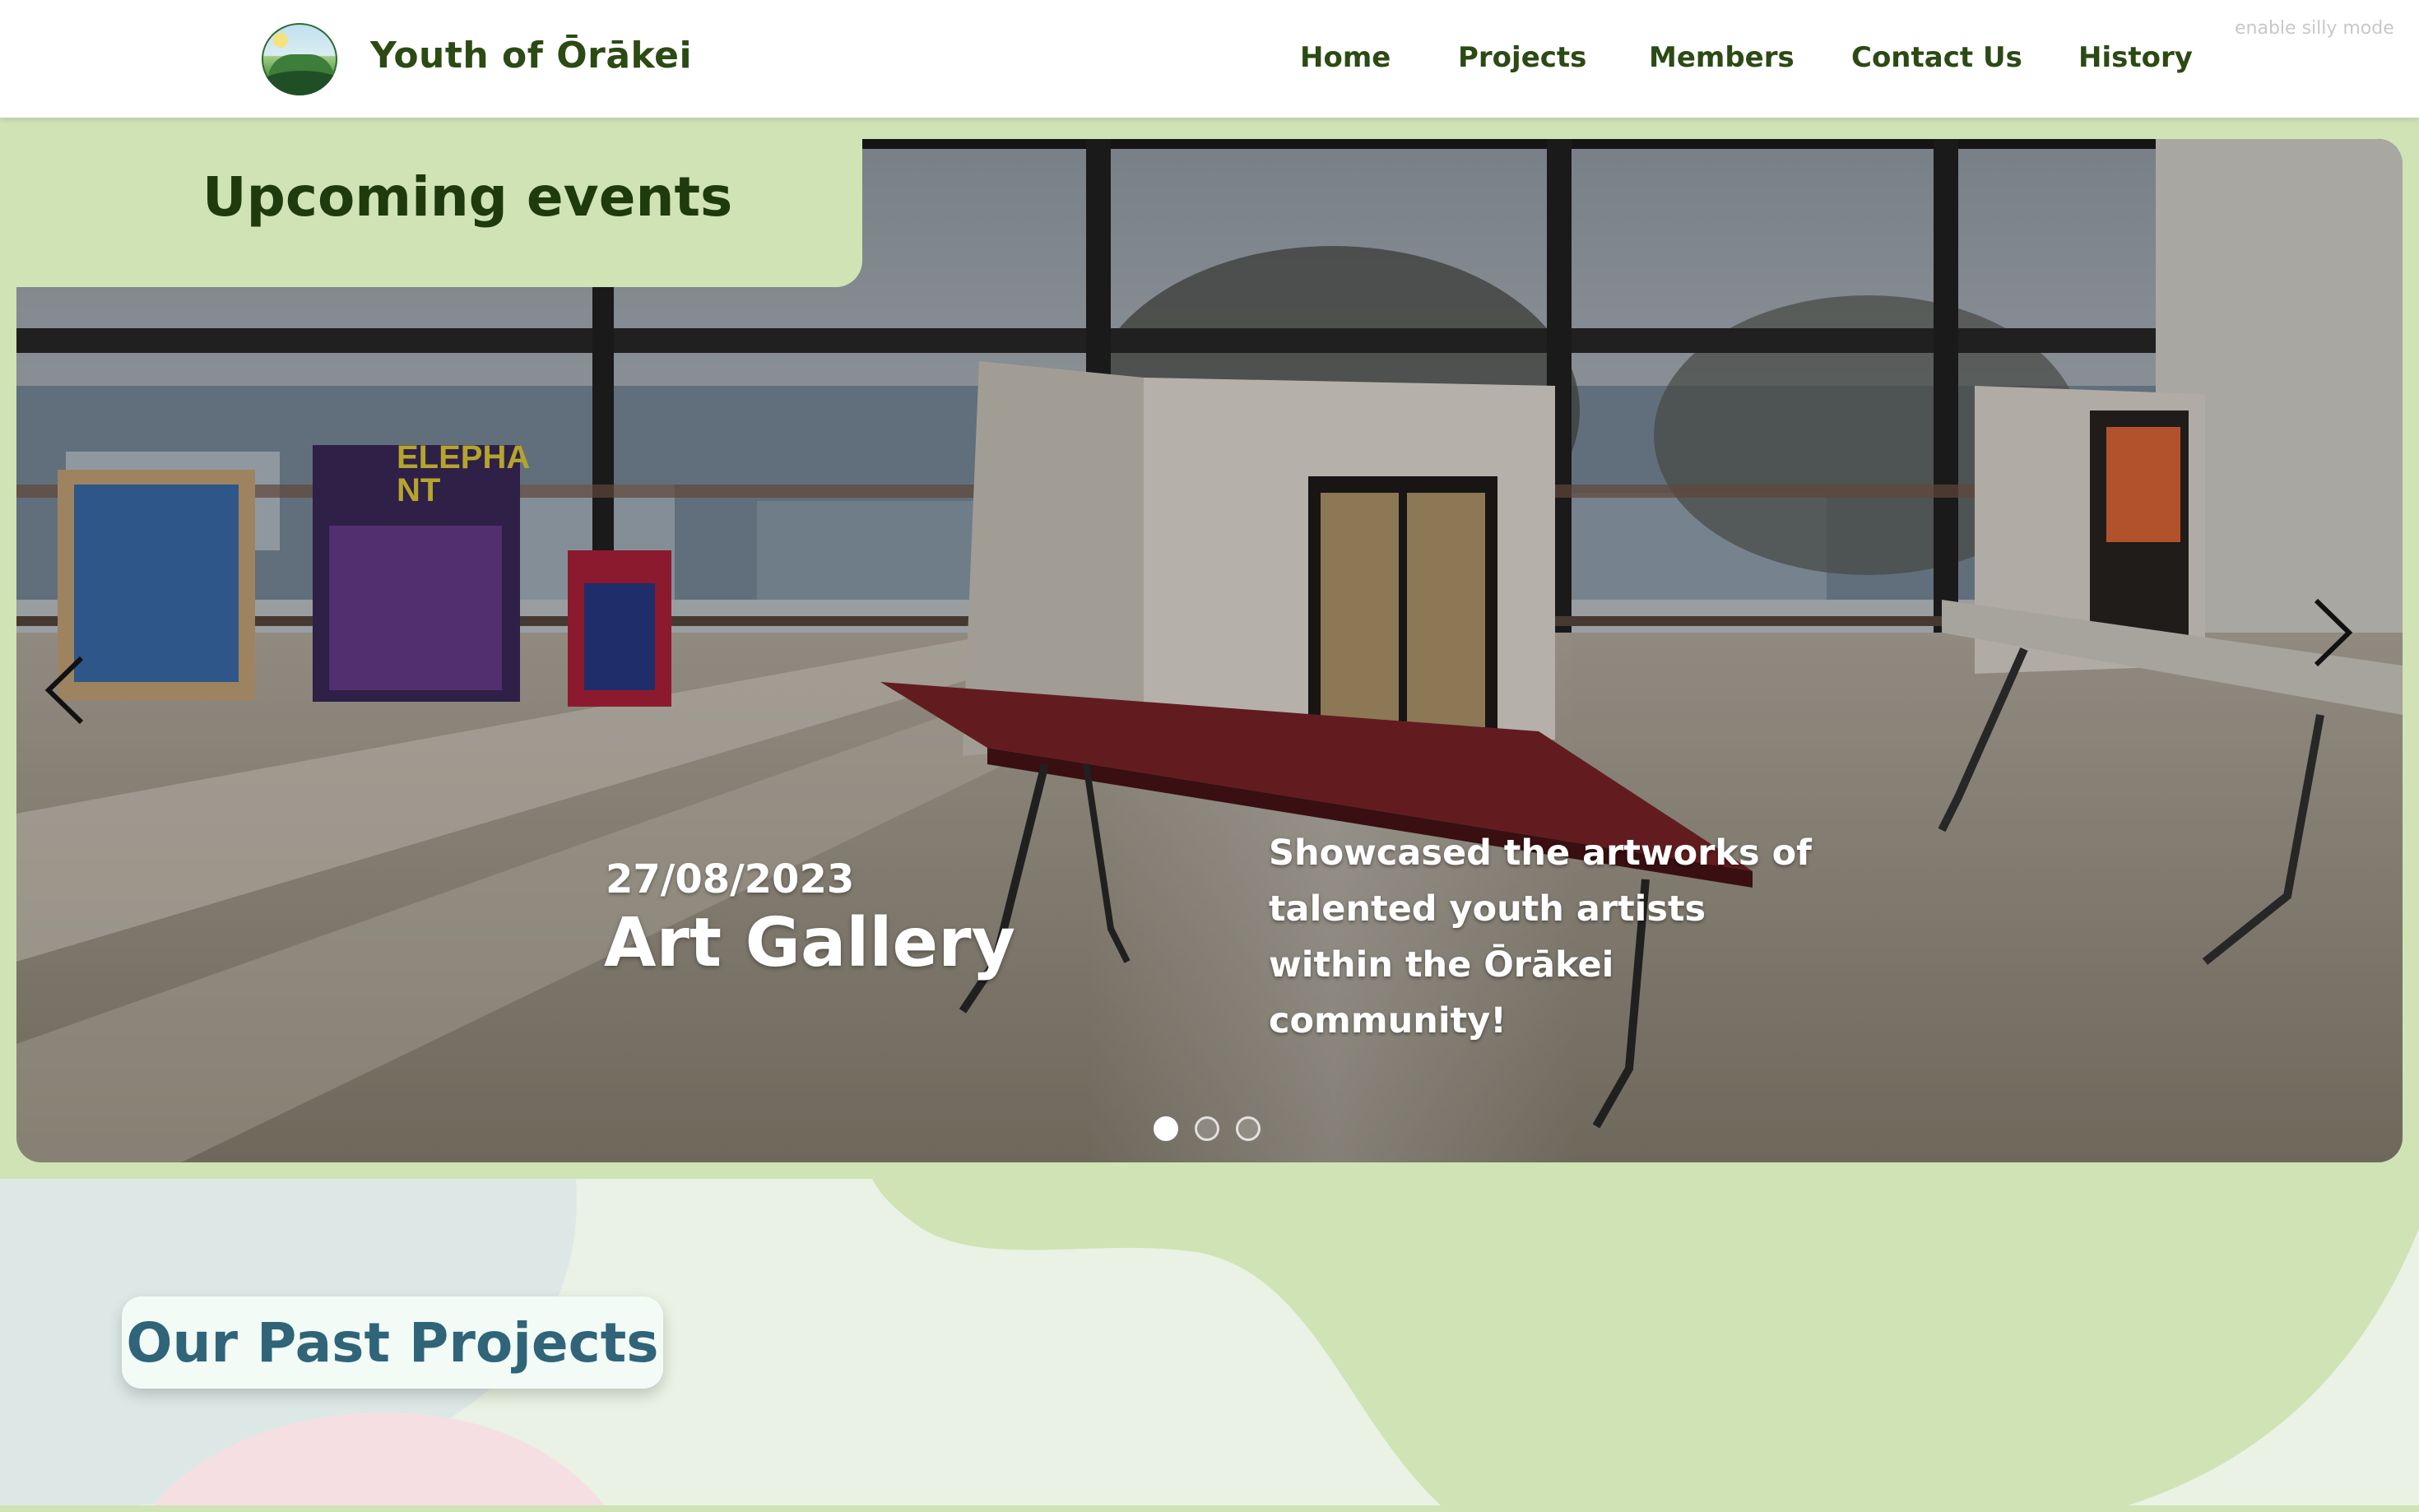 The width and height of the screenshot is (2419, 1512). I want to click on event-date: 27/08/2023, so click(730, 879).